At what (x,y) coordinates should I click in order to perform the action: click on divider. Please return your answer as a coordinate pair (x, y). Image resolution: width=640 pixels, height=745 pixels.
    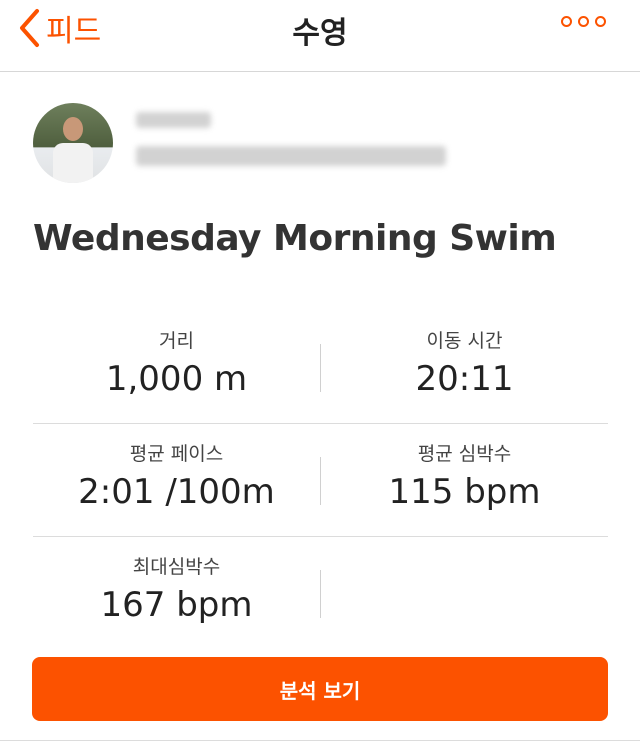
    Looking at the image, I should click on (320, 740).